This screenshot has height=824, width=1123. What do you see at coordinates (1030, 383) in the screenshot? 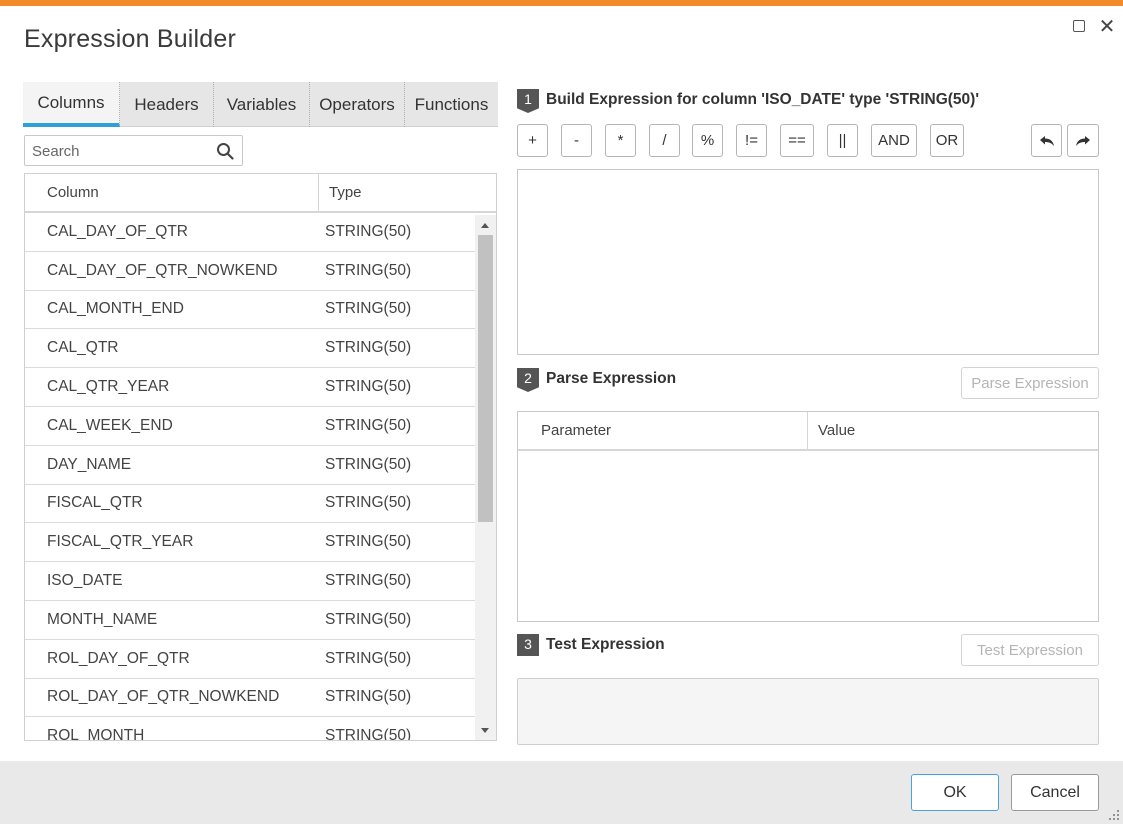
I see `parse-expression-button: Parse Expression` at bounding box center [1030, 383].